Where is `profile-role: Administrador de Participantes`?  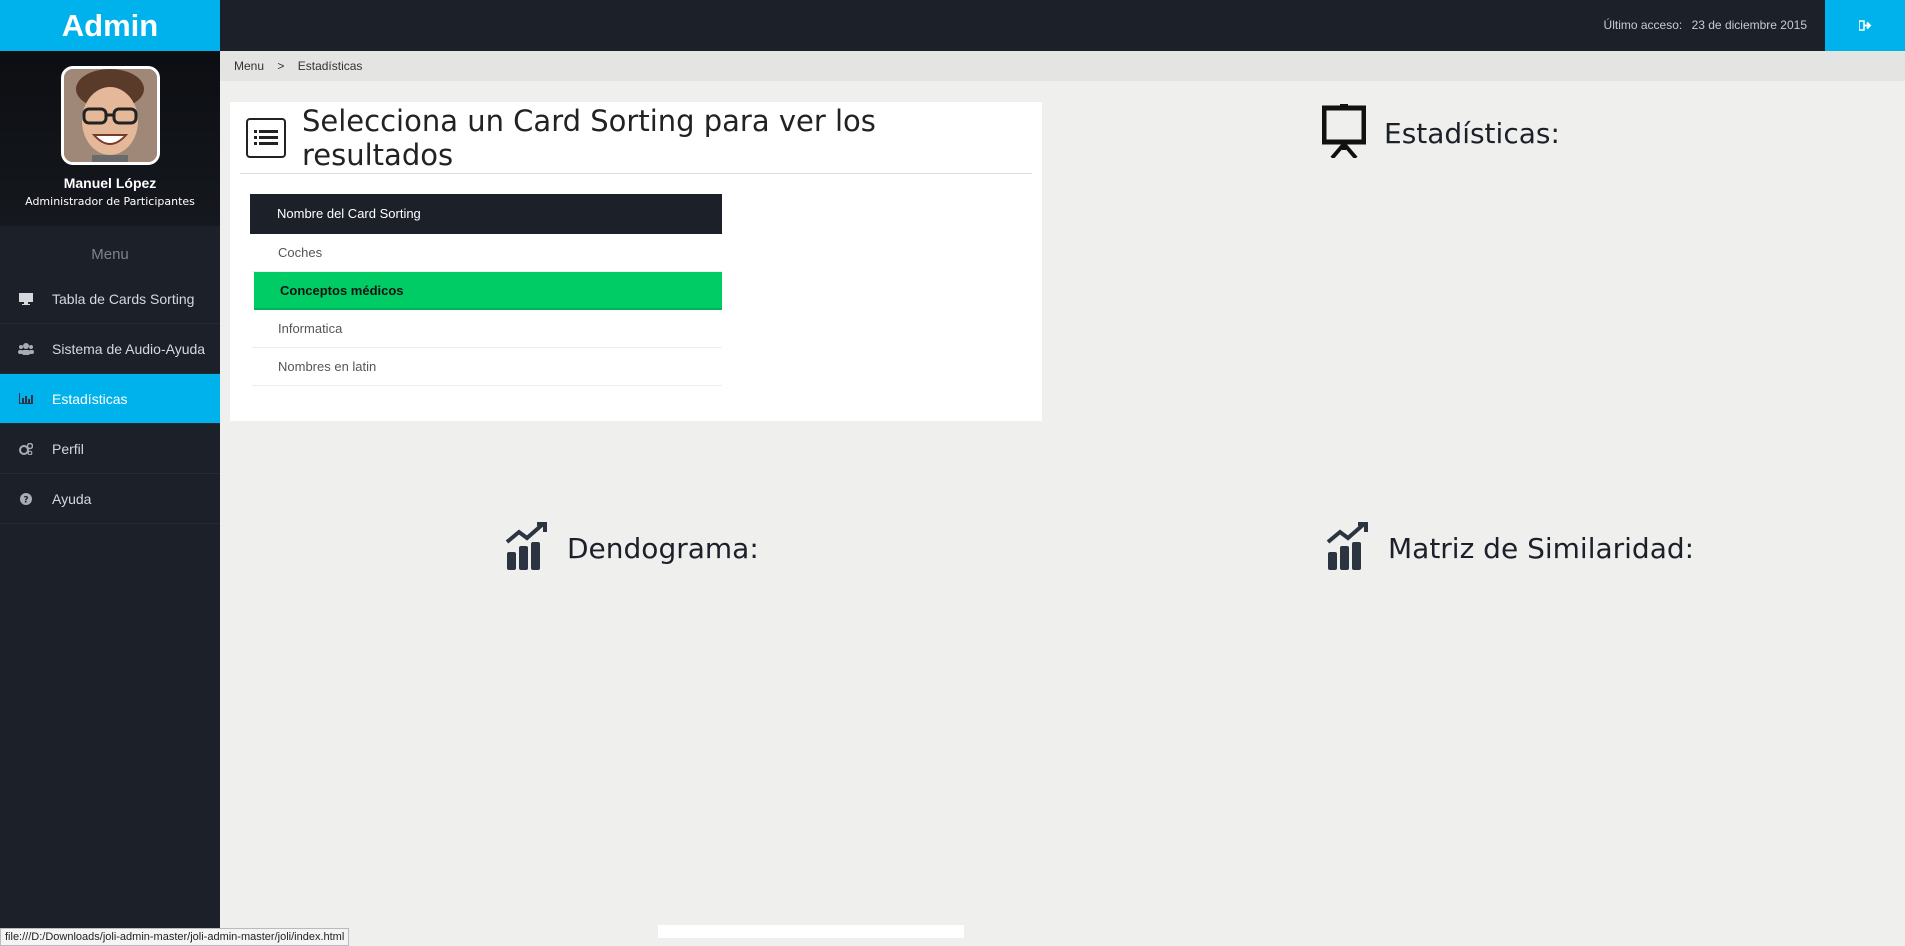 profile-role: Administrador de Participantes is located at coordinates (110, 201).